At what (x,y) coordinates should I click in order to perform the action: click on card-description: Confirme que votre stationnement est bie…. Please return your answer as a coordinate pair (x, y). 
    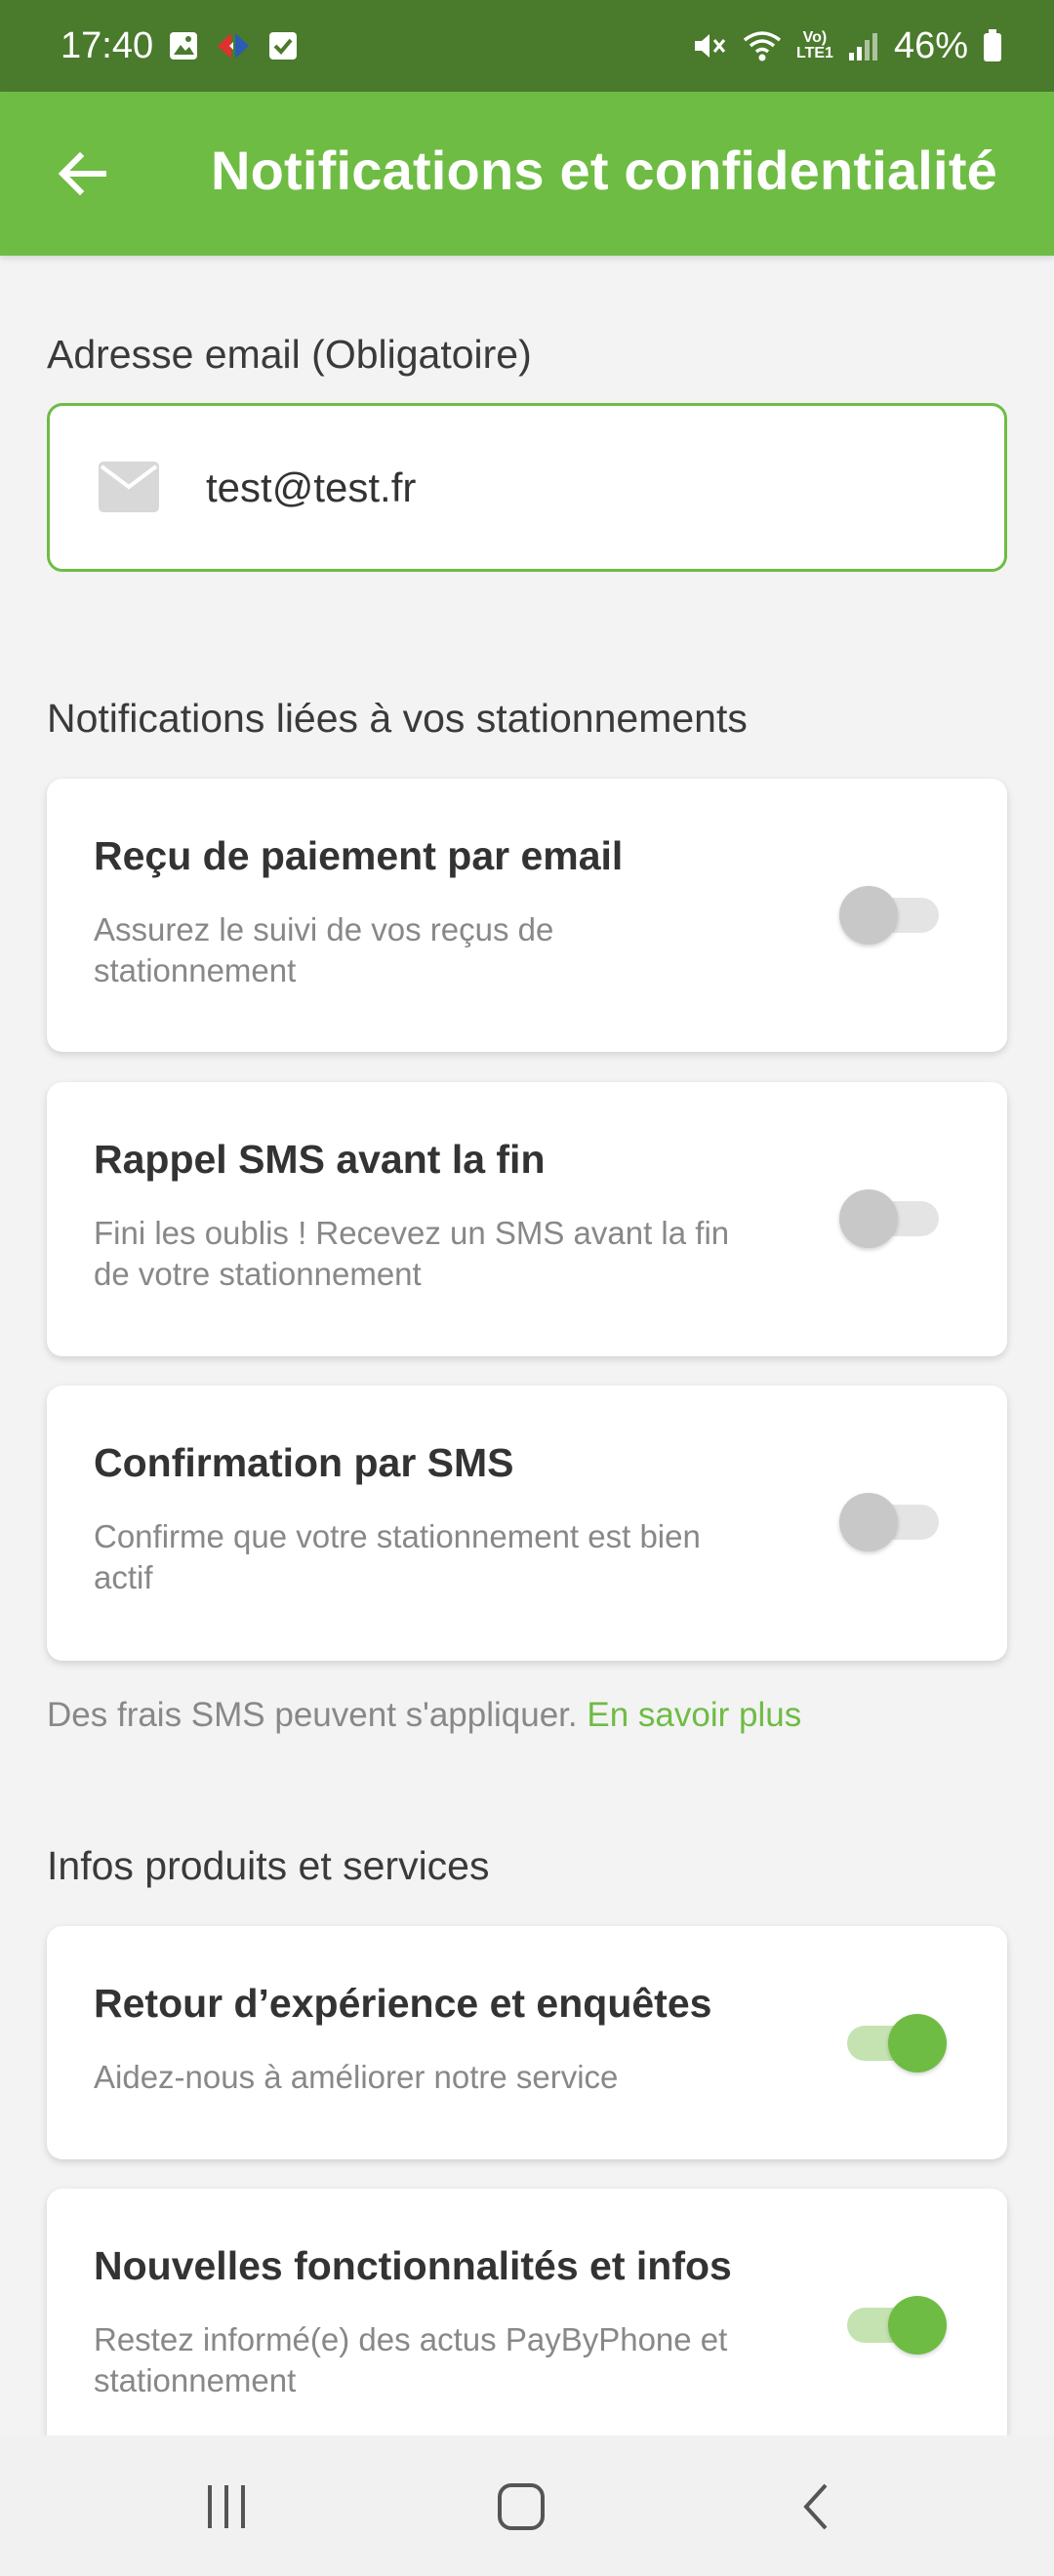
    Looking at the image, I should click on (397, 1556).